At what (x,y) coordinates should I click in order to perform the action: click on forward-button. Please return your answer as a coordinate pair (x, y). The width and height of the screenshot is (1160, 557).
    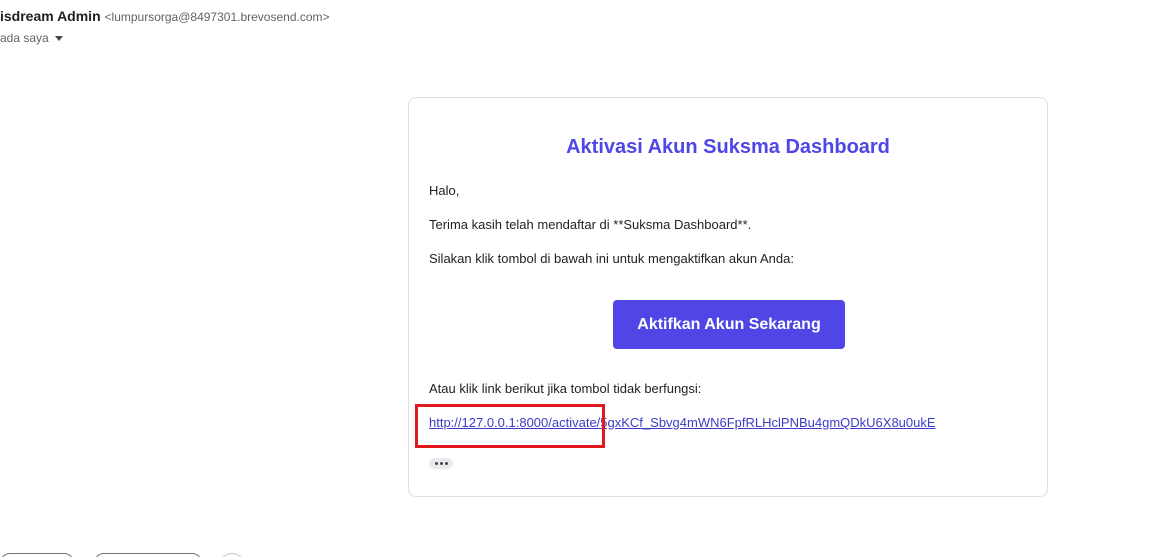
    Looking at the image, I should click on (148, 555).